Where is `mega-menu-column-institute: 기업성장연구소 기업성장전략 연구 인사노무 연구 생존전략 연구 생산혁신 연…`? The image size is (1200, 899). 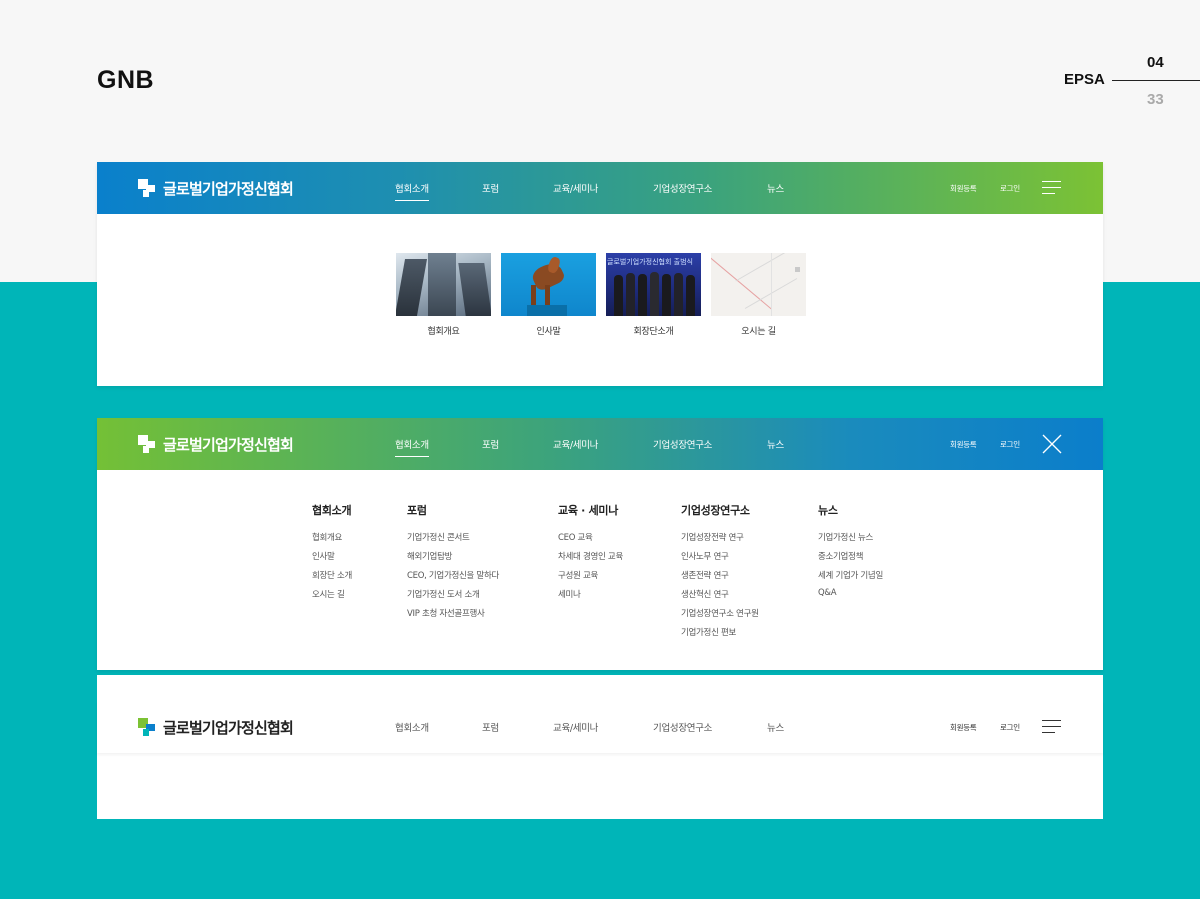
mega-menu-column-institute: 기업성장연구소 기업성장전략 연구 인사노무 연구 생존전략 연구 생산혁신 연… is located at coordinates (720, 573).